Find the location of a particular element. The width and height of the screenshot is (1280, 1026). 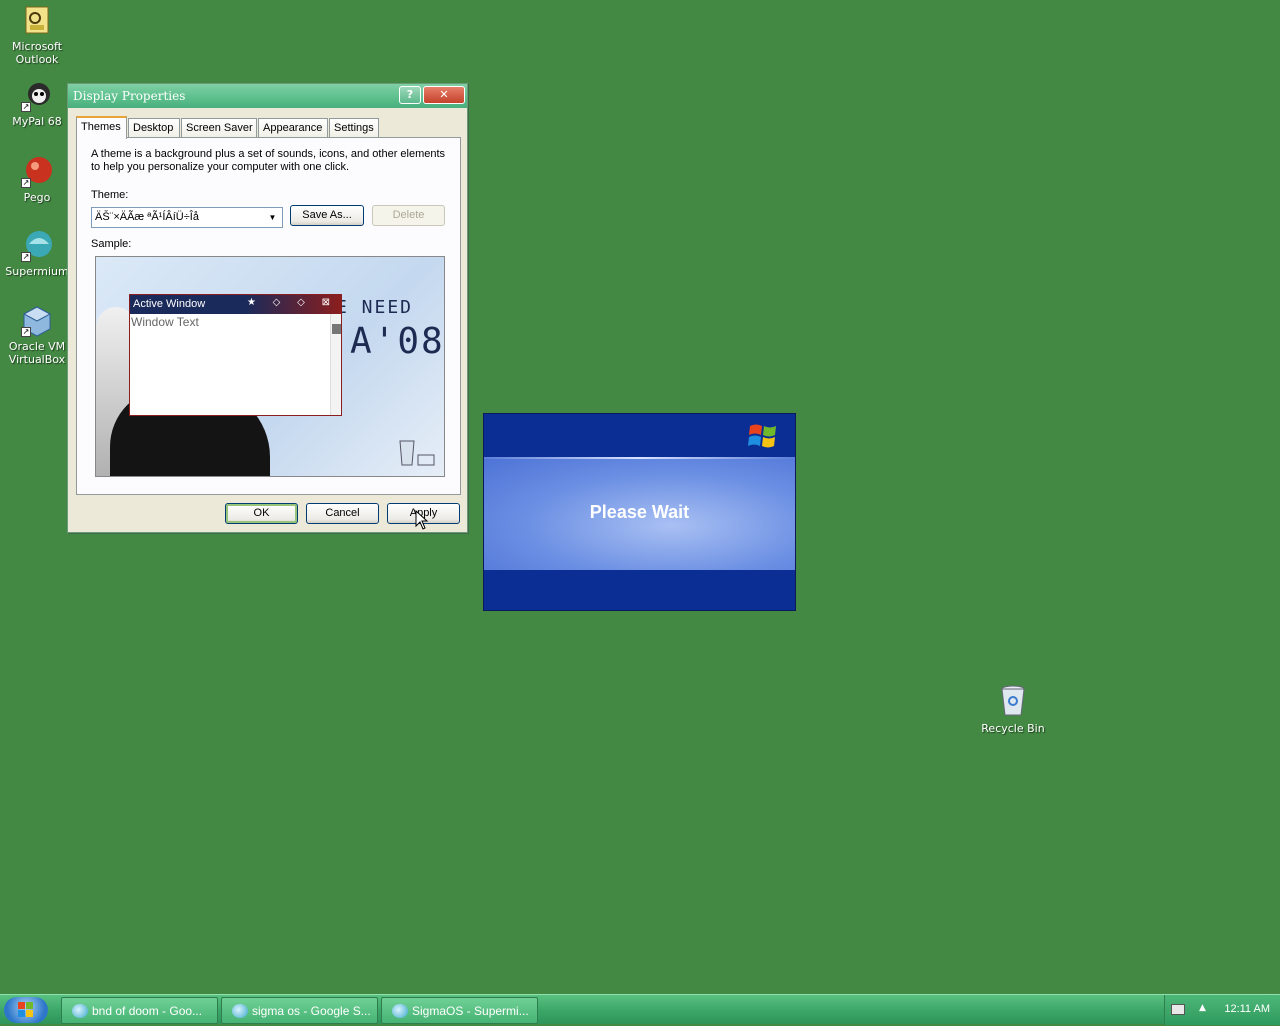

chevron-down-icon: ▼ is located at coordinates (272, 217).